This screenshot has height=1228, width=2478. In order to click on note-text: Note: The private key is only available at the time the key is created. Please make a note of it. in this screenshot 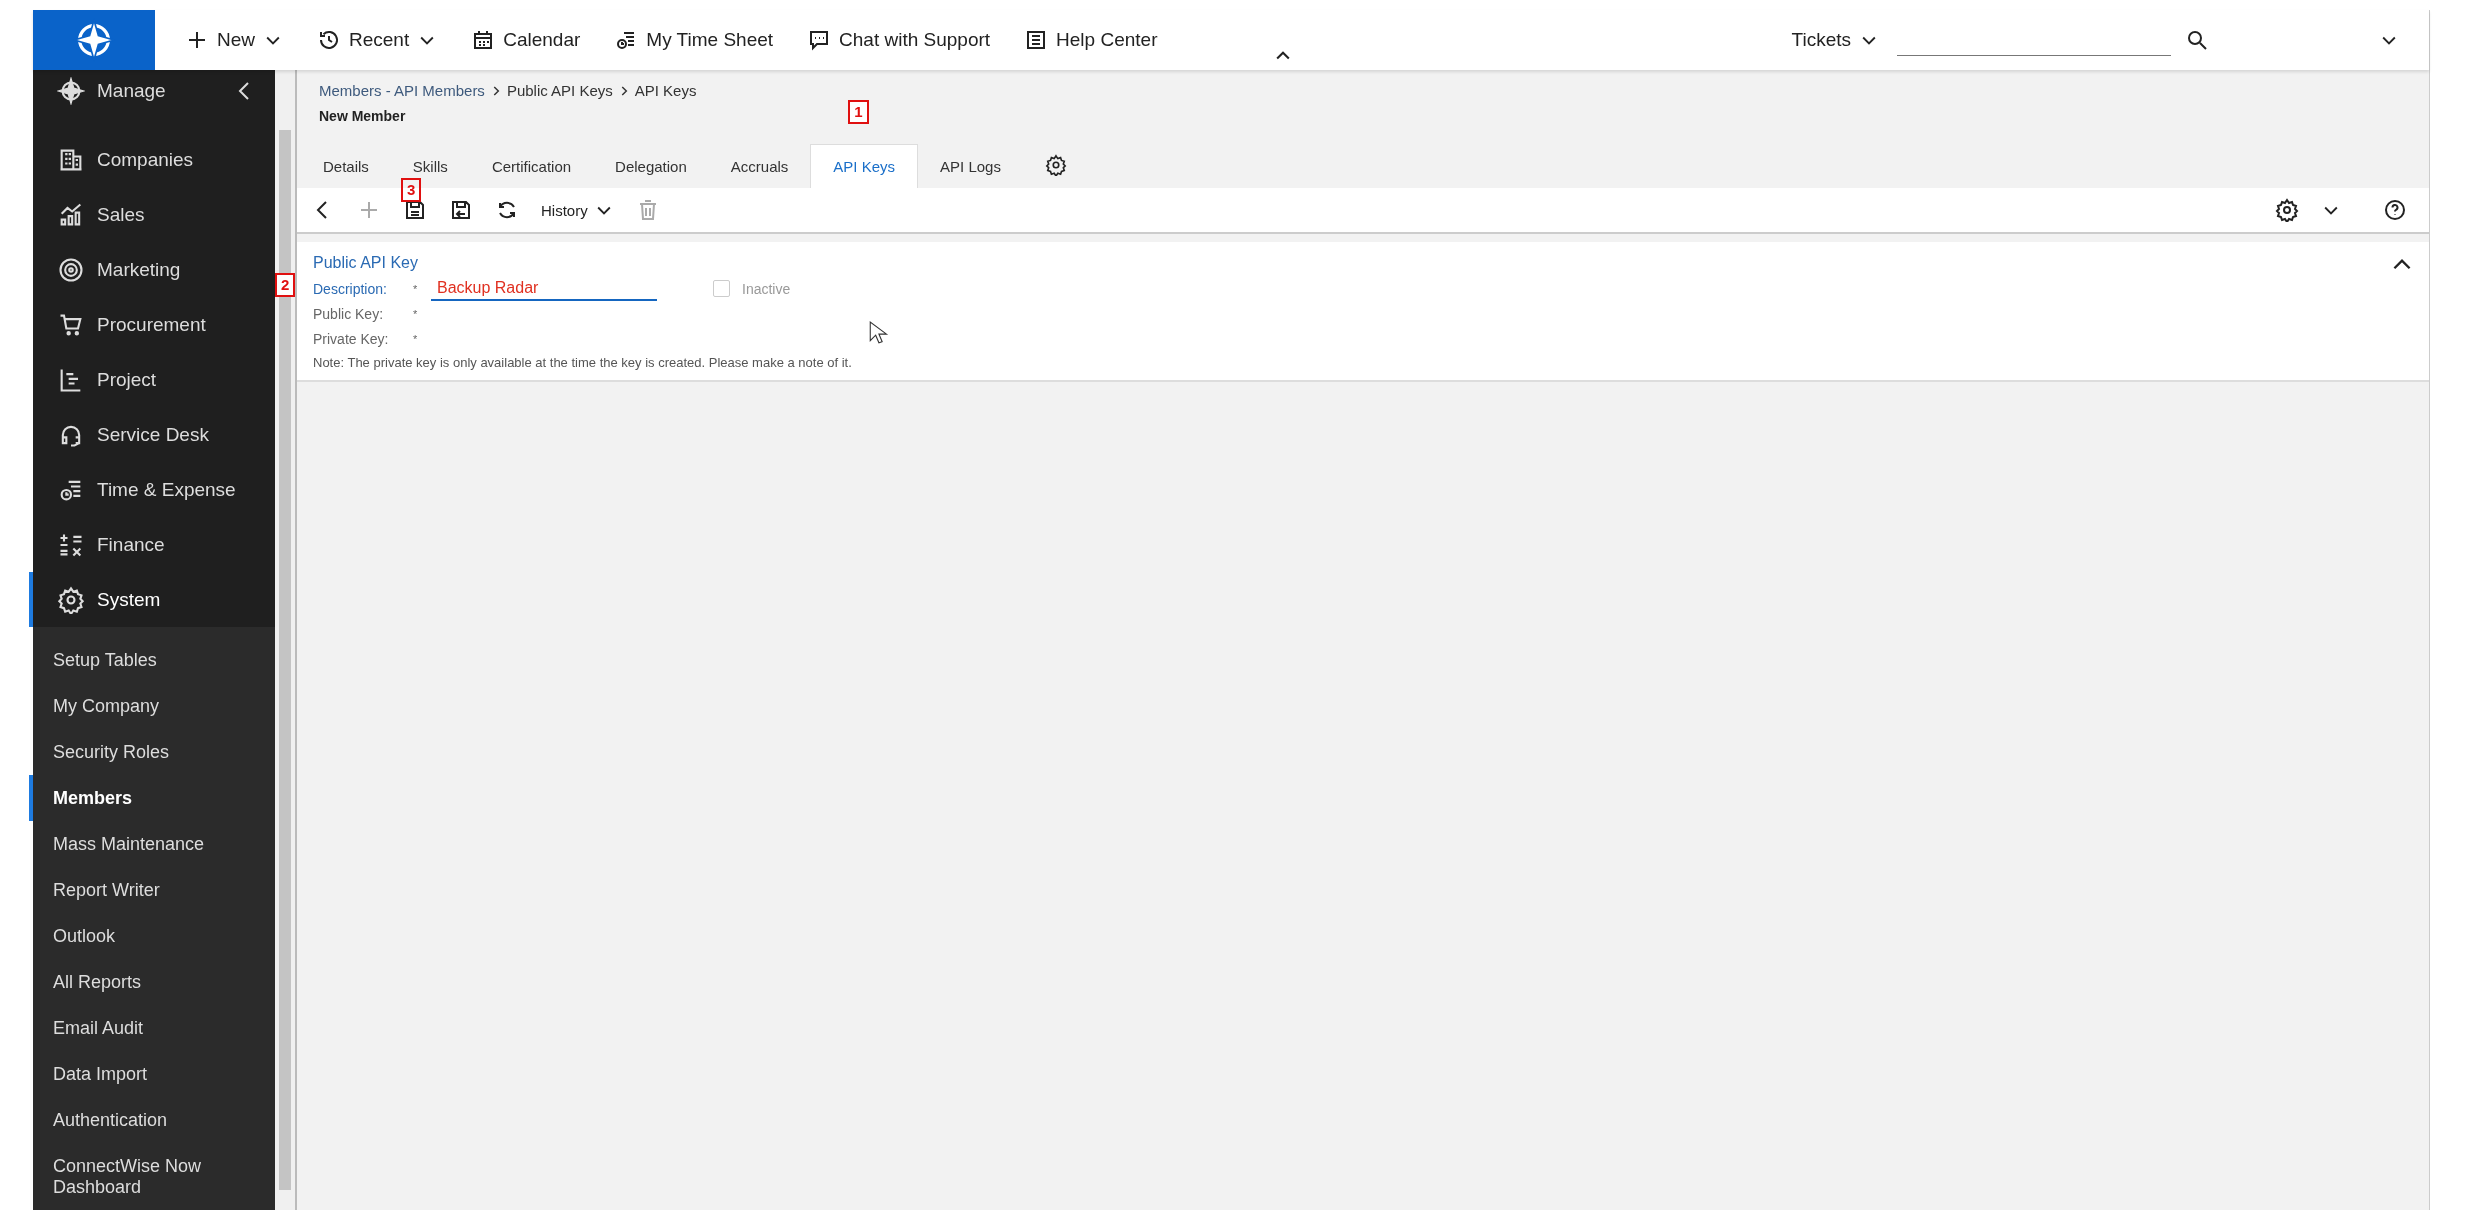, I will do `click(583, 362)`.